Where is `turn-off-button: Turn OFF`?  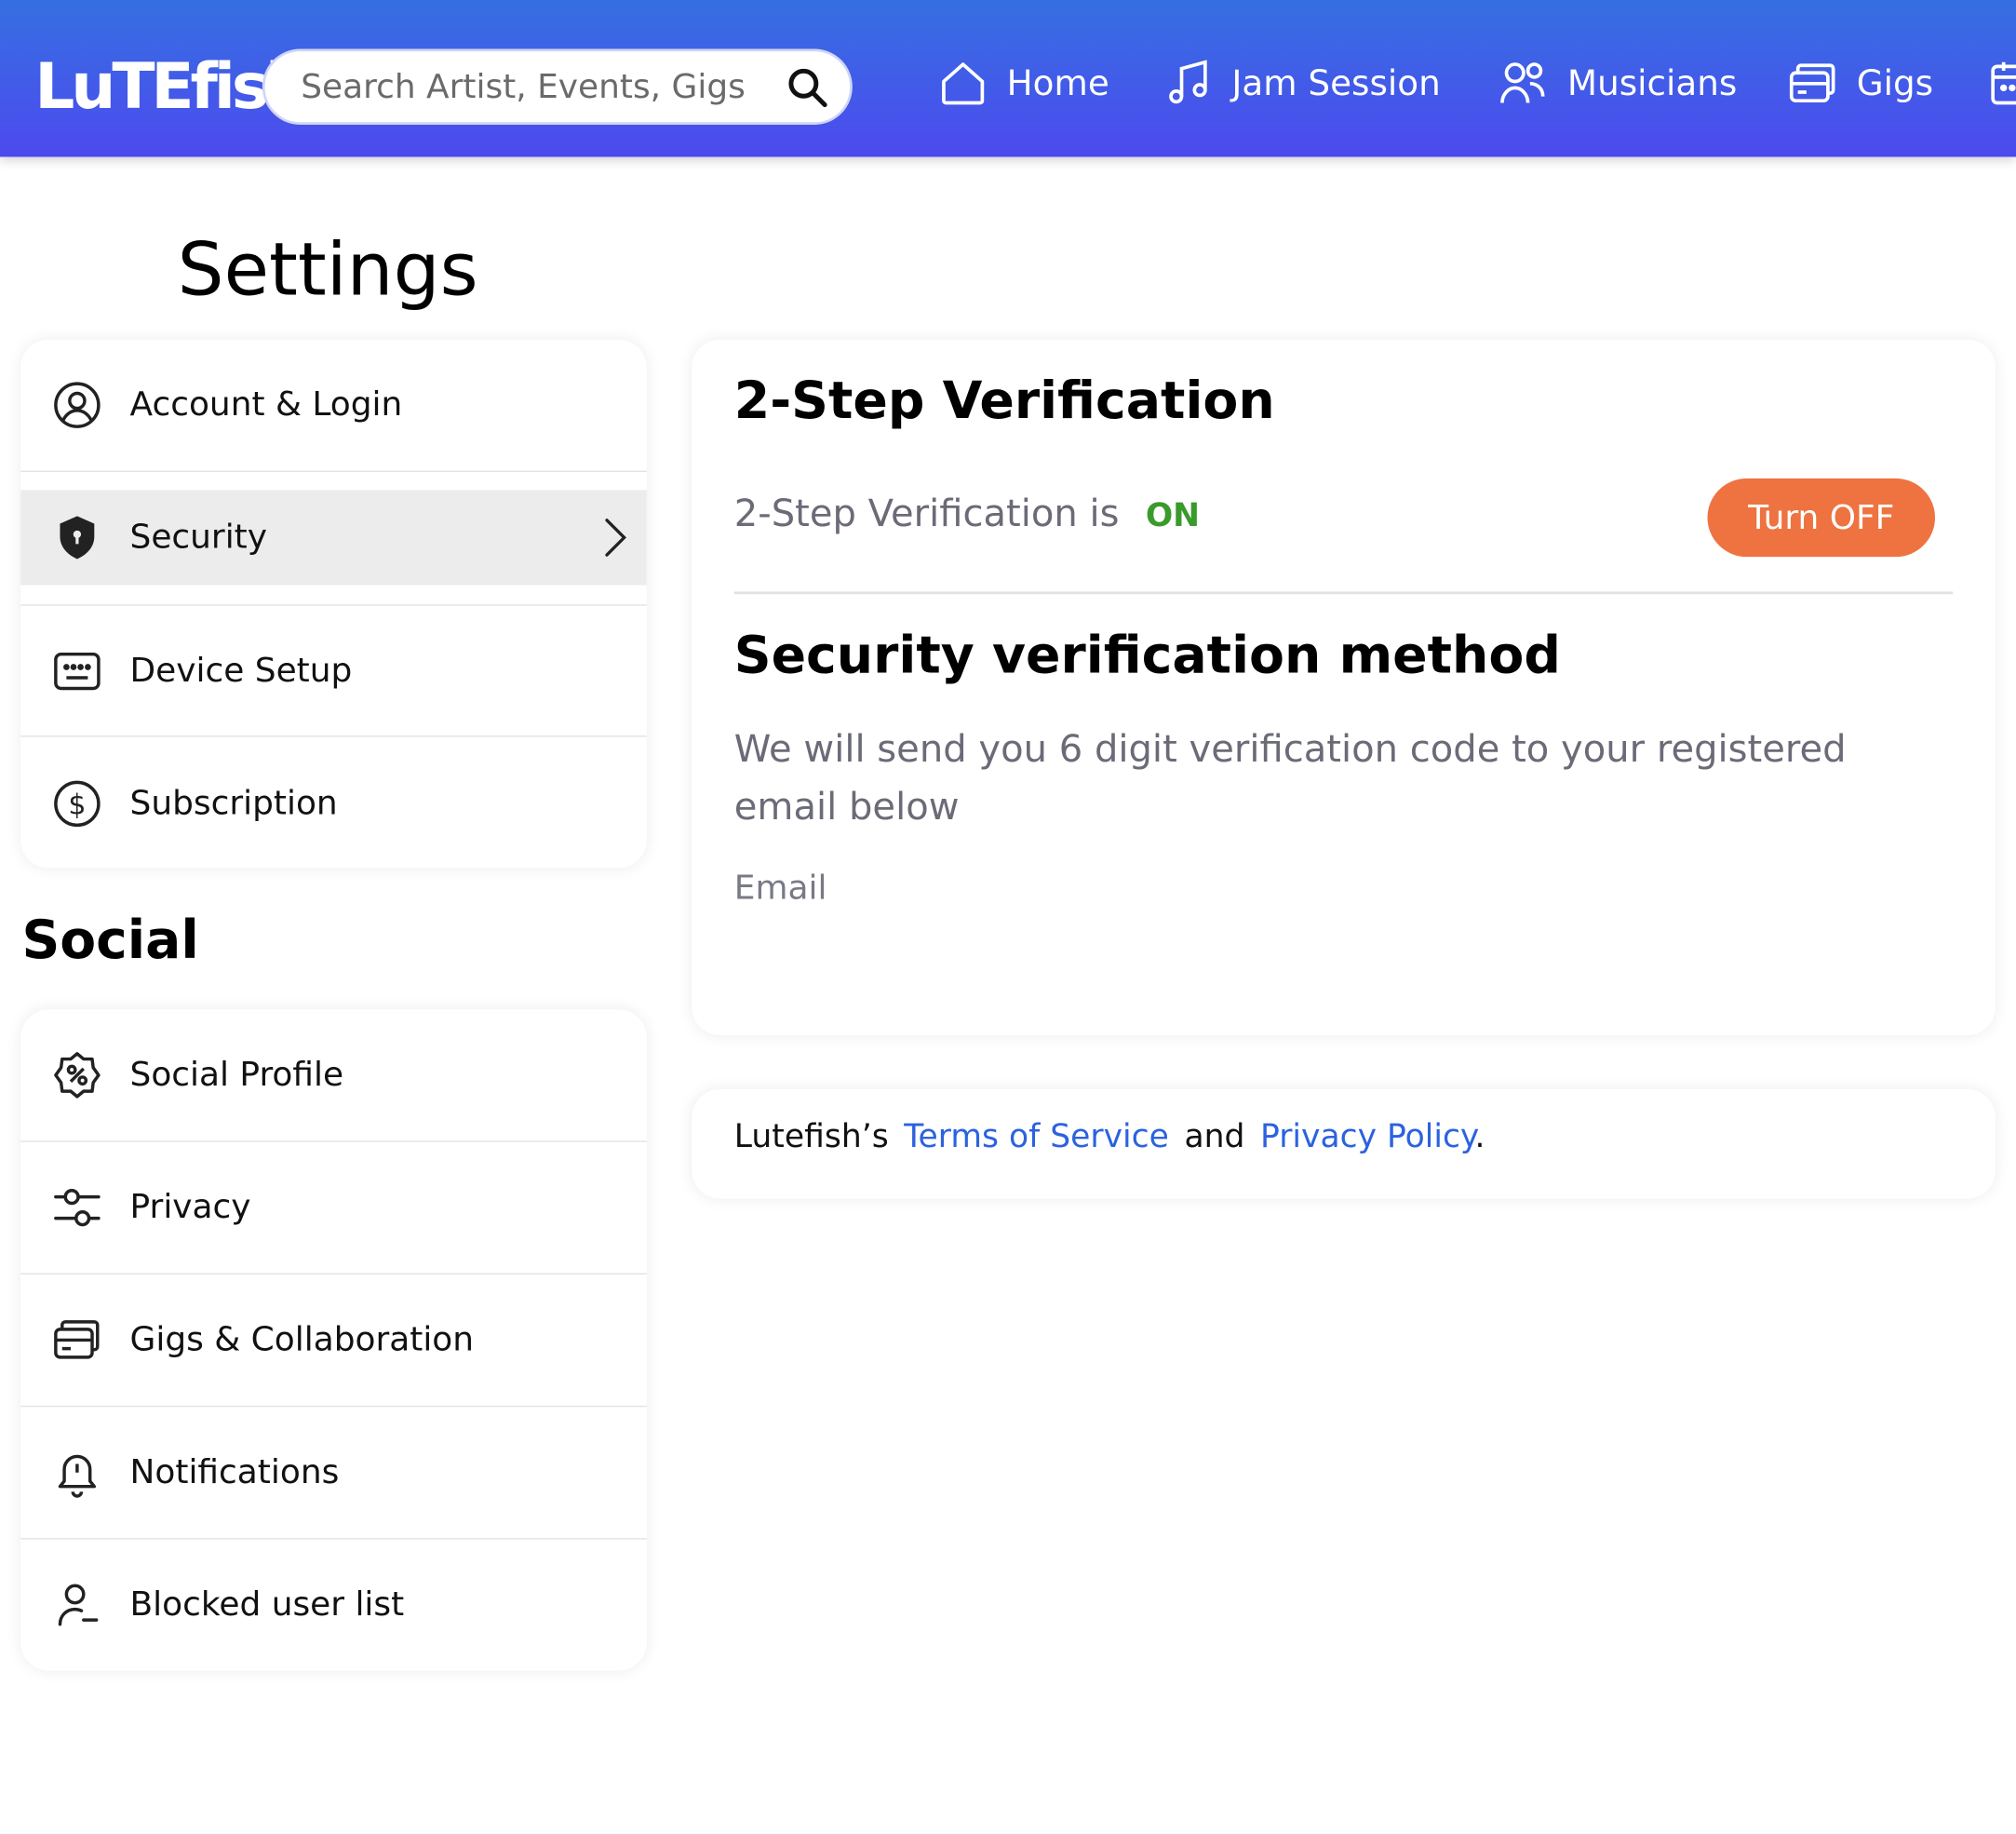 turn-off-button: Turn OFF is located at coordinates (1821, 518).